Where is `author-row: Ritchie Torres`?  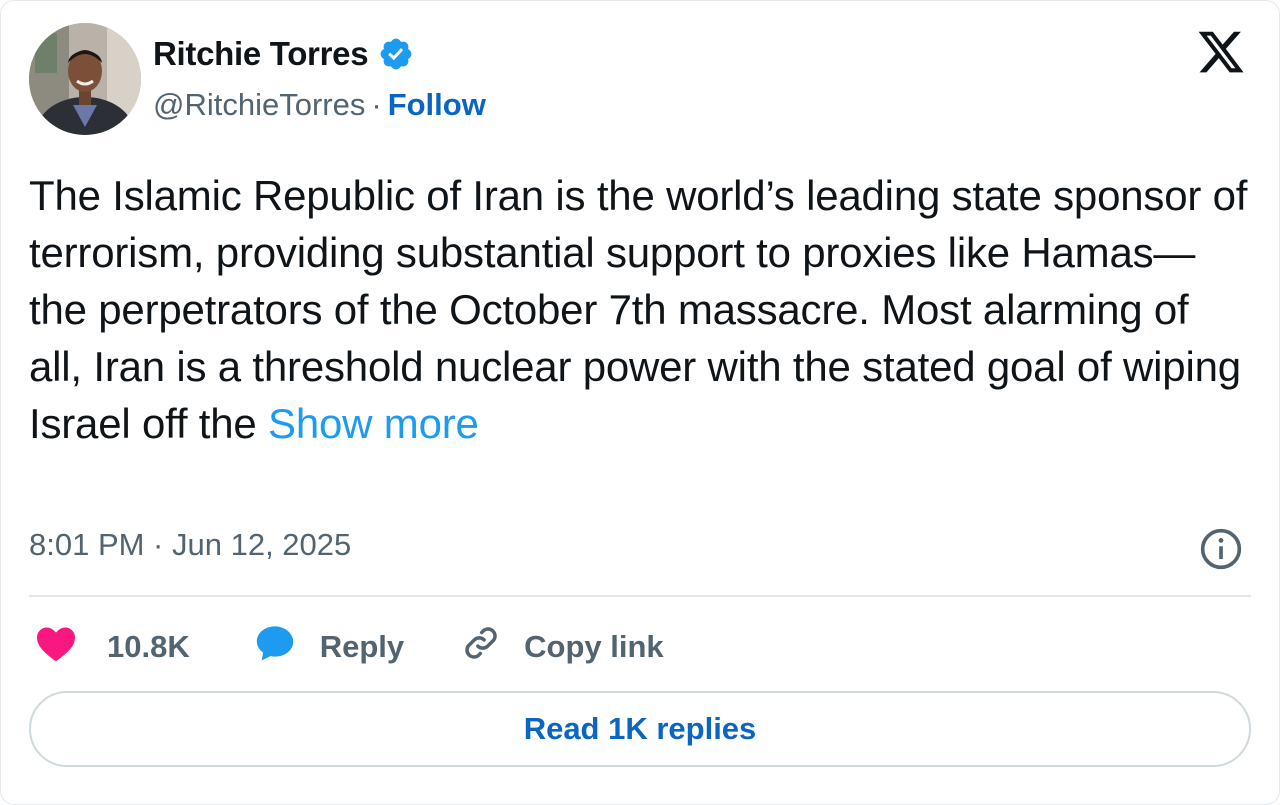 author-row: Ritchie Torres is located at coordinates (283, 54).